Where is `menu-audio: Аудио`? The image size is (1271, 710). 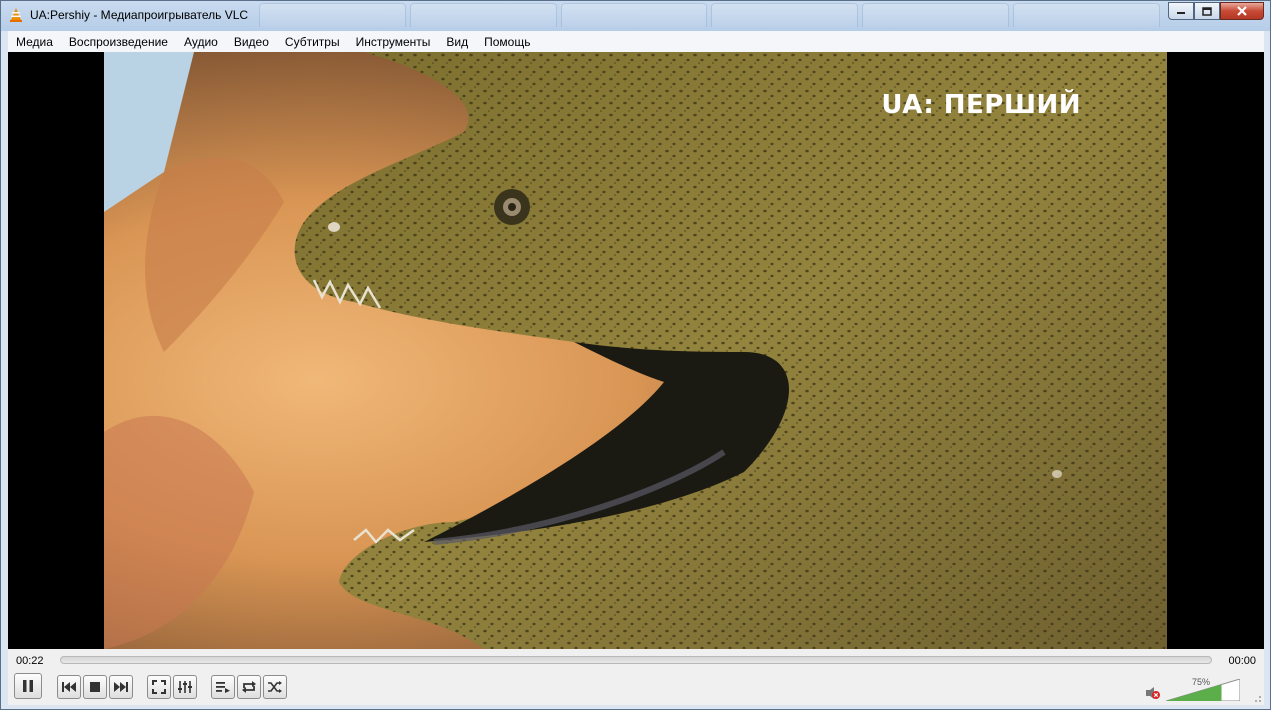
menu-audio: Аудио is located at coordinates (201, 42).